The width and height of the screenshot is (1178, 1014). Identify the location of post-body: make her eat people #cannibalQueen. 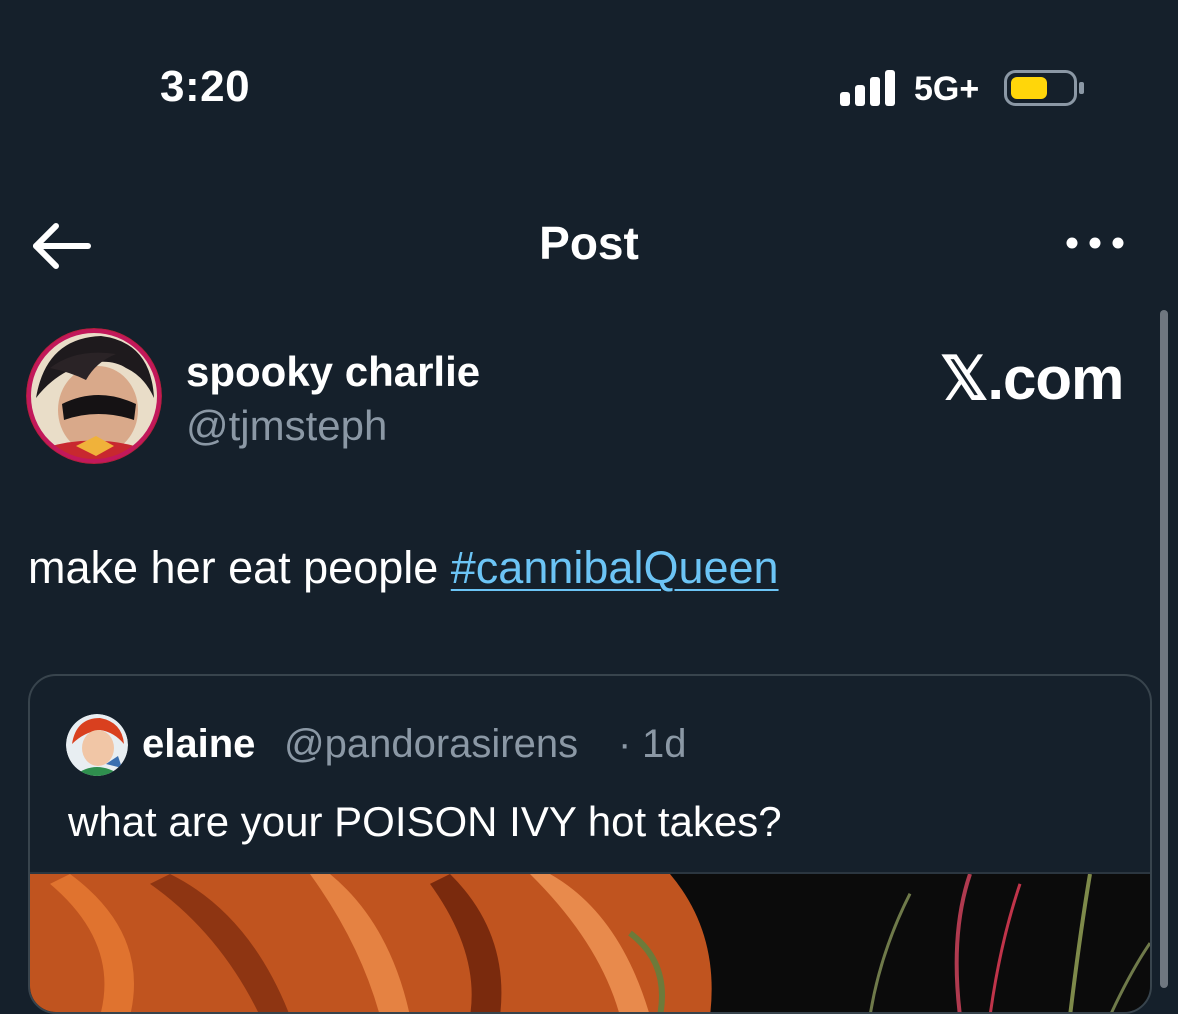
(403, 568).